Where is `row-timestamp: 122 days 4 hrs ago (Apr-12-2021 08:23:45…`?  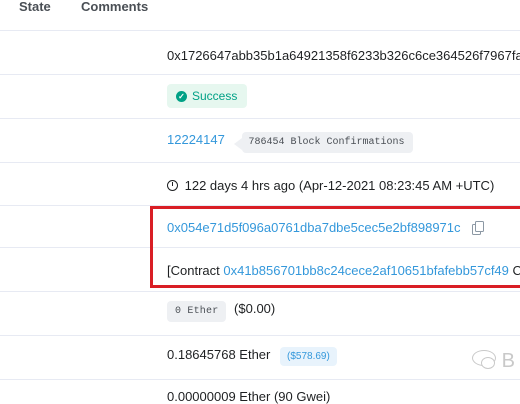
row-timestamp: 122 days 4 hrs ago (Apr-12-2021 08:23:45… is located at coordinates (260, 184).